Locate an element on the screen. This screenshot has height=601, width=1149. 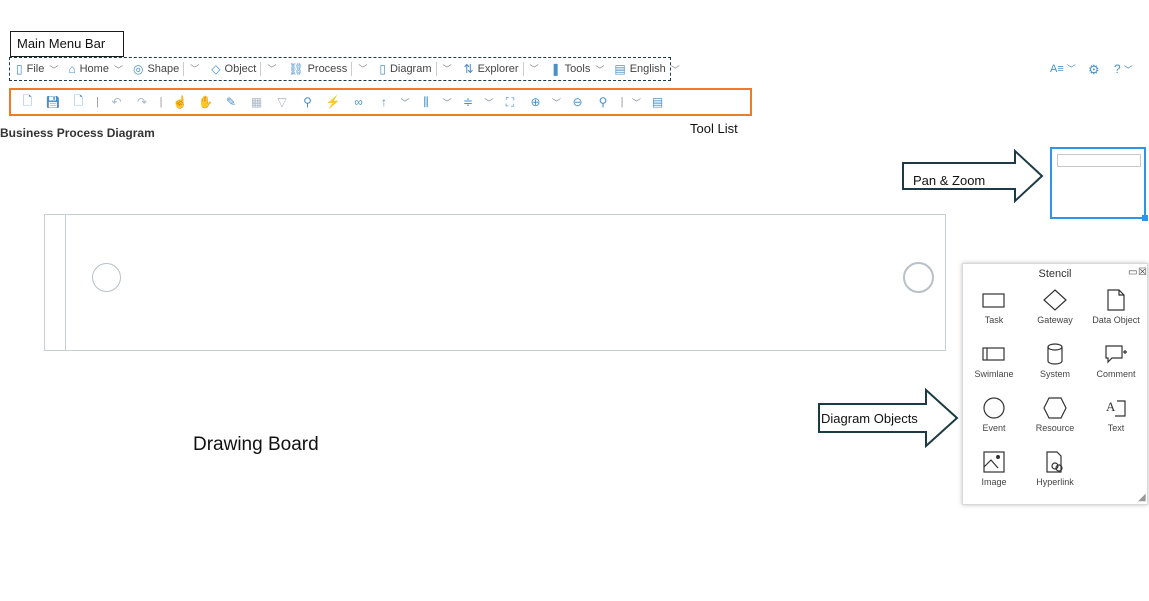
stencil-text: A Text is located at coordinates (1116, 414).